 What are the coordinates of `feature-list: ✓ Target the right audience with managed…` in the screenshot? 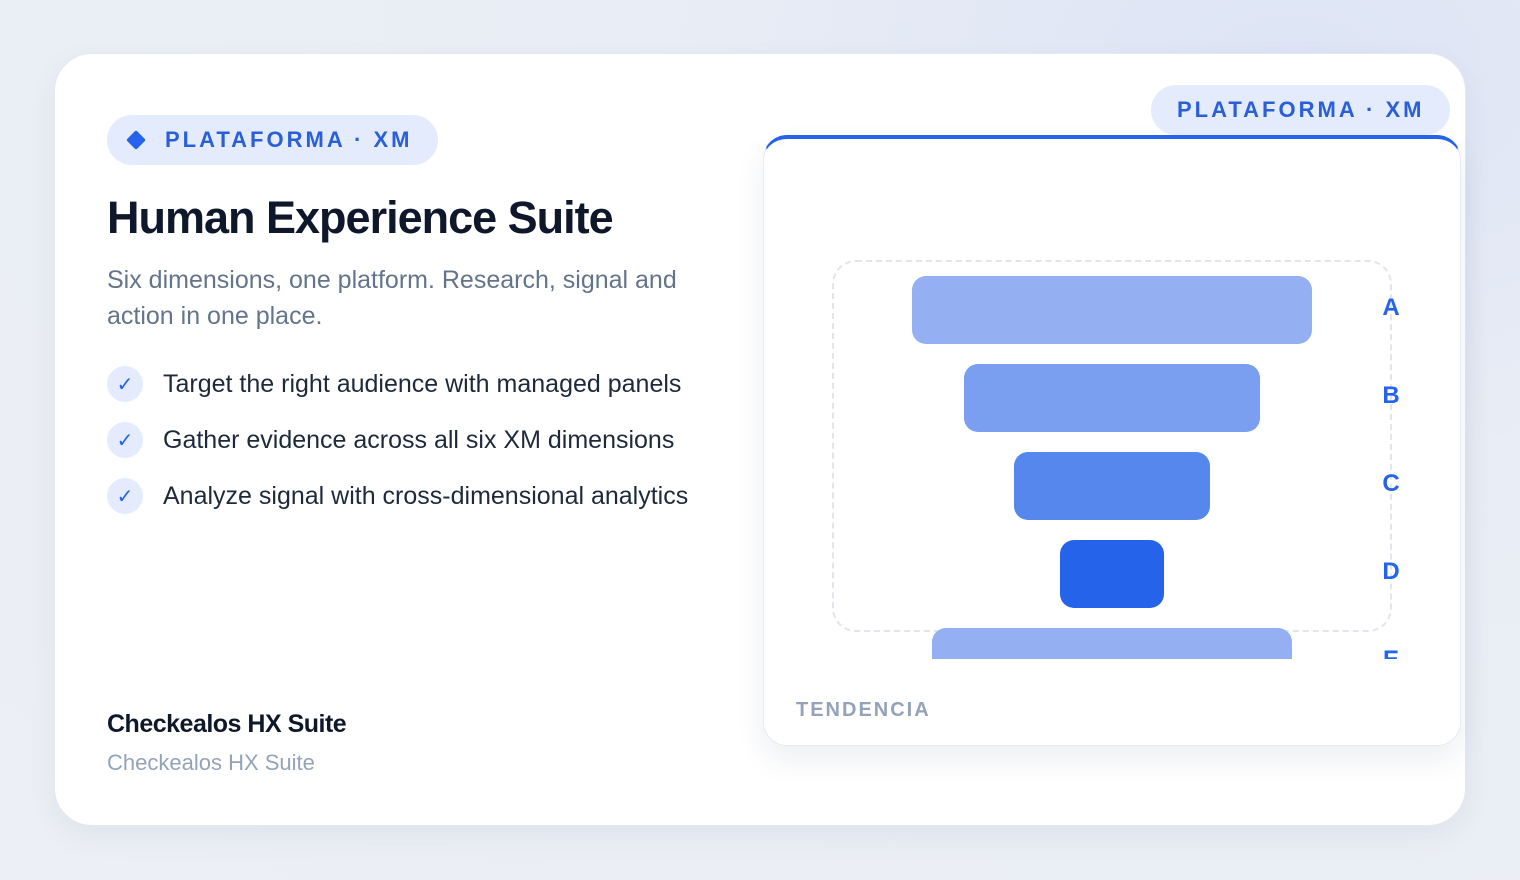 It's located at (412, 450).